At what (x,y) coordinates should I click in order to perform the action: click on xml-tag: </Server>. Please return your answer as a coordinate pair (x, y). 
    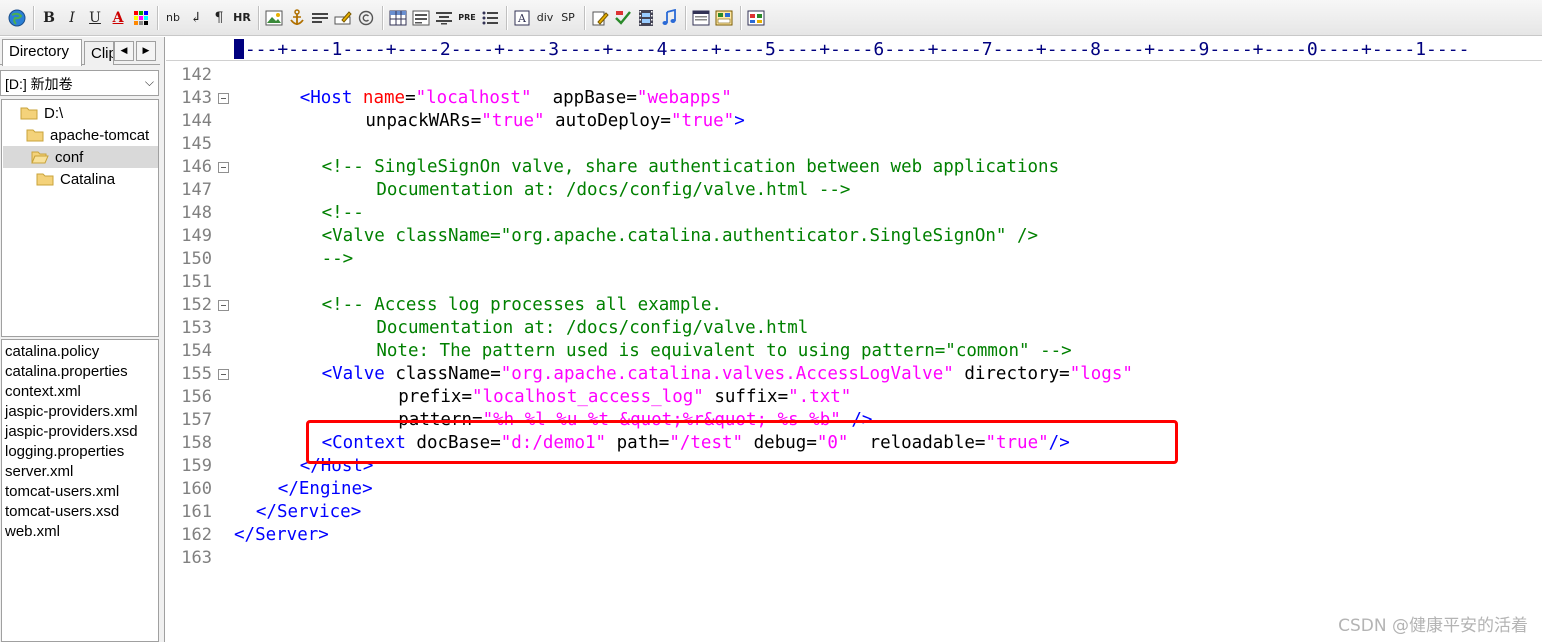
    Looking at the image, I should click on (281, 535).